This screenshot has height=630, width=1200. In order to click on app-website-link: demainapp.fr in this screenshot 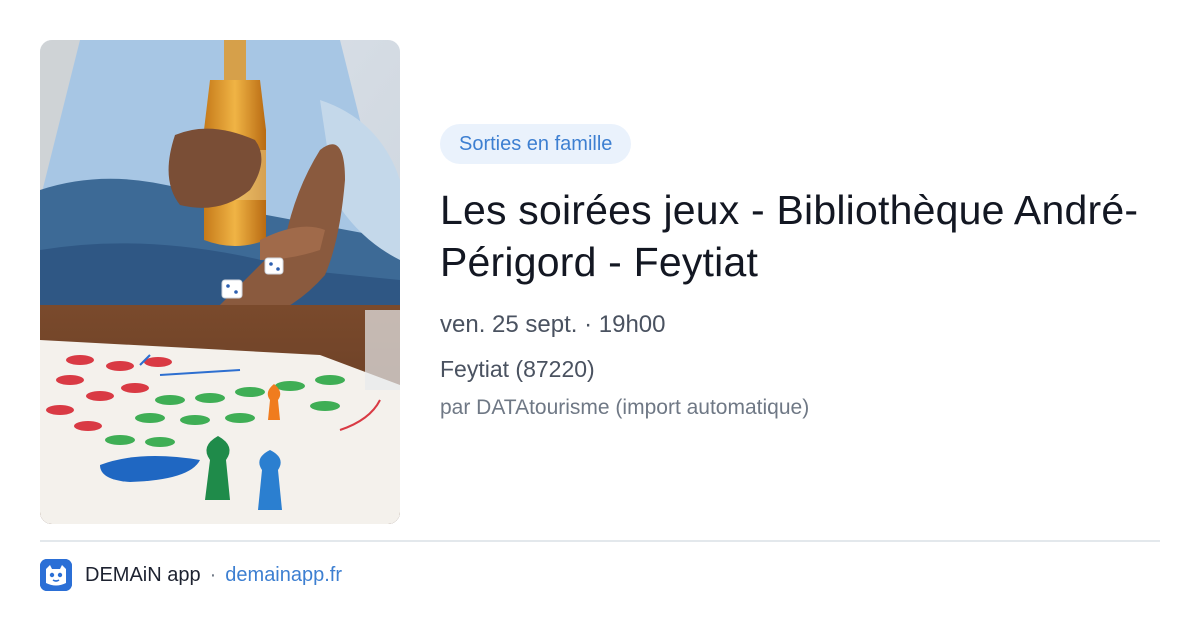, I will do `click(283, 575)`.